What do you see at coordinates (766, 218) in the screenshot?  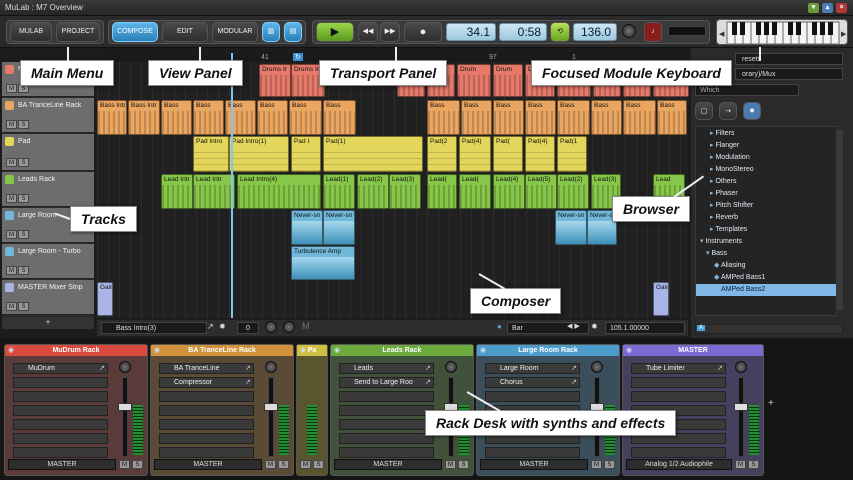 I see `browser-item: ▸ Reverb` at bounding box center [766, 218].